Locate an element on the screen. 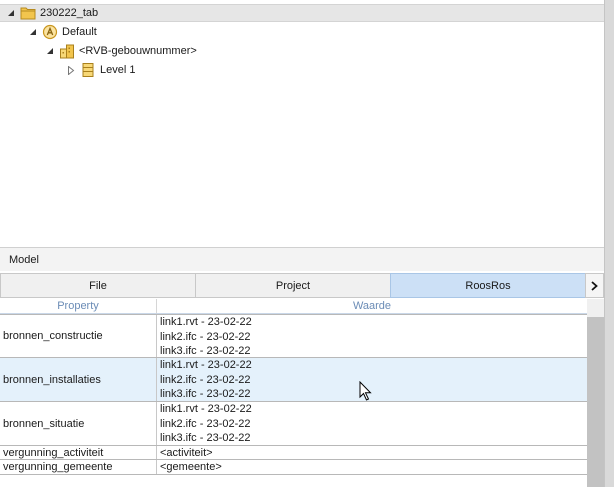  tab-roosros-label: RoosRos is located at coordinates (488, 285).